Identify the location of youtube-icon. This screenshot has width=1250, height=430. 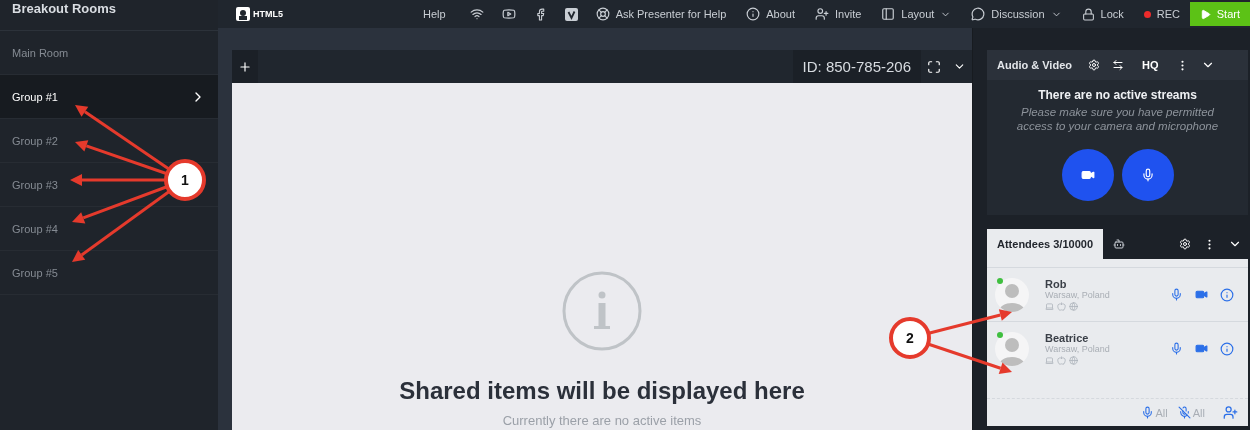
(508, 14).